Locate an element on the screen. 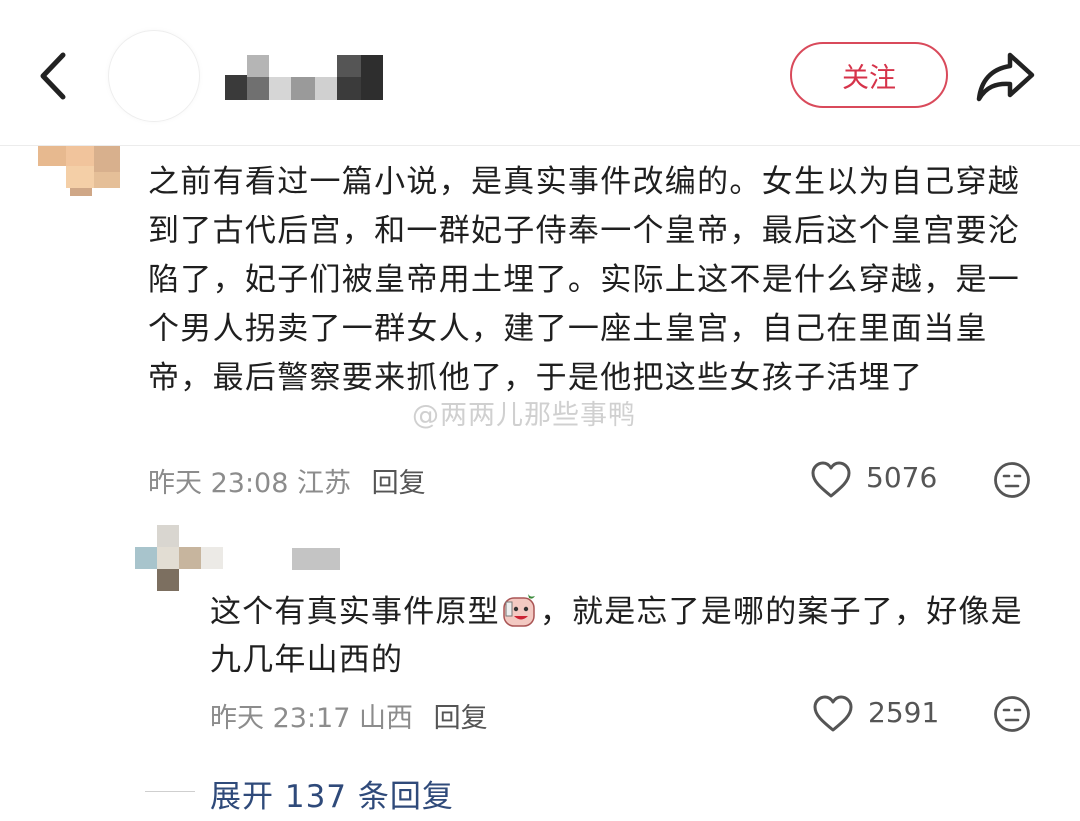 This screenshot has height=821, width=1080. reply-time: 昨天 23:17 is located at coordinates (280, 718).